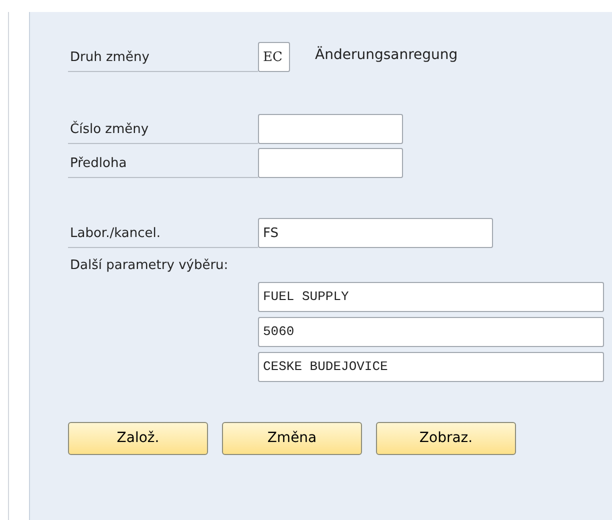 The width and height of the screenshot is (612, 520). Describe the element at coordinates (148, 266) in the screenshot. I see `section-label: Další parametry výběru:` at that location.